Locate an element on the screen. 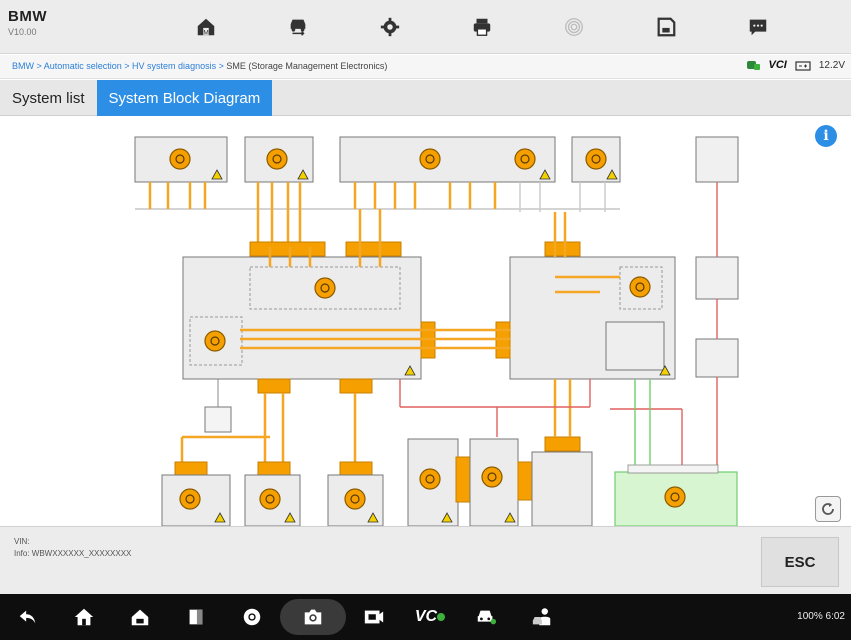 The width and height of the screenshot is (851, 640). vehicle-button is located at coordinates (486, 617).